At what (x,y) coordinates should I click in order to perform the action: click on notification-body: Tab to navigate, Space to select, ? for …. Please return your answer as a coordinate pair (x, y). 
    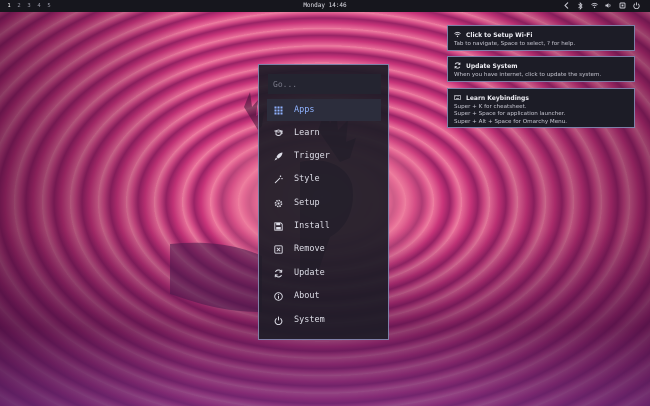
    Looking at the image, I should click on (515, 43).